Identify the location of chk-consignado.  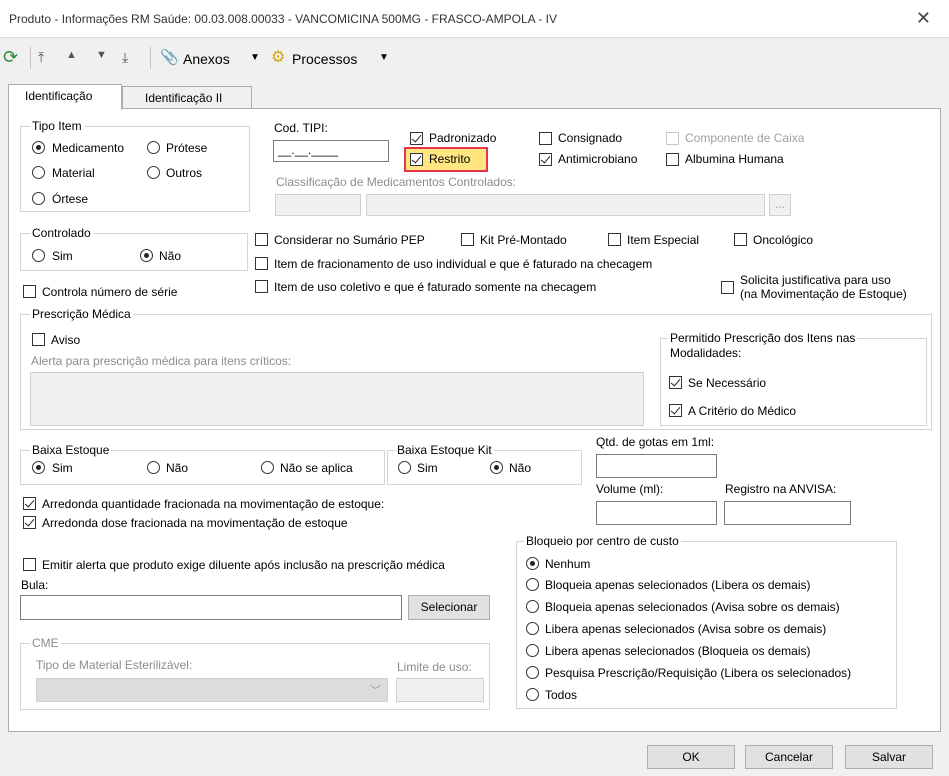
(545, 138).